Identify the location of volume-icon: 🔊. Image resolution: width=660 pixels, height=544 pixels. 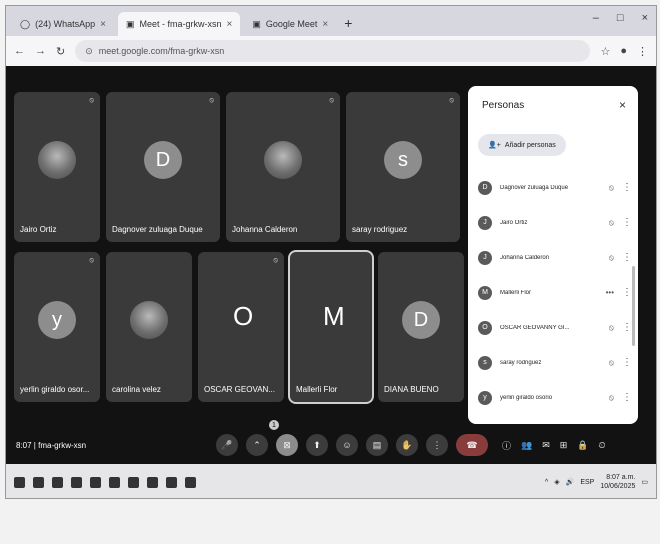
(570, 482).